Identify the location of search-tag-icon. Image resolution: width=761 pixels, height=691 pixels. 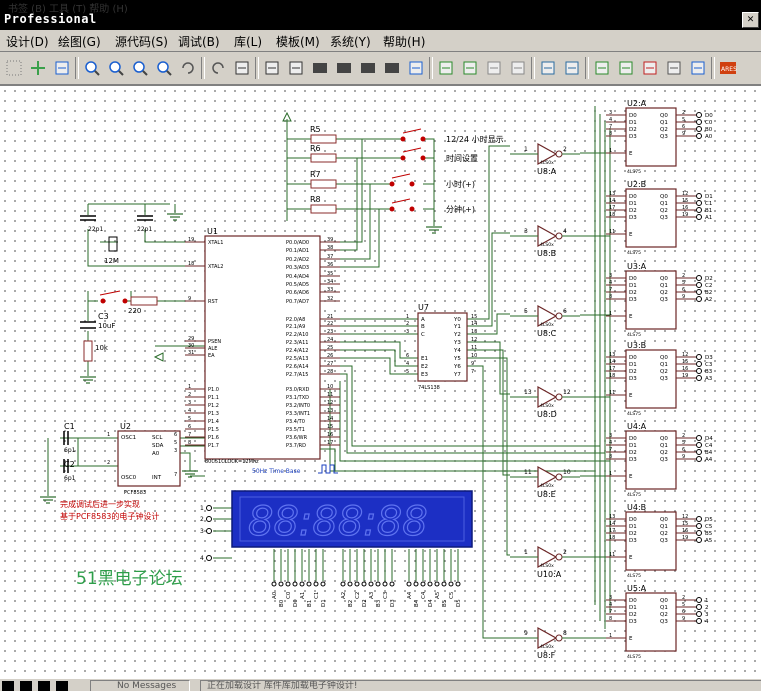
(548, 68).